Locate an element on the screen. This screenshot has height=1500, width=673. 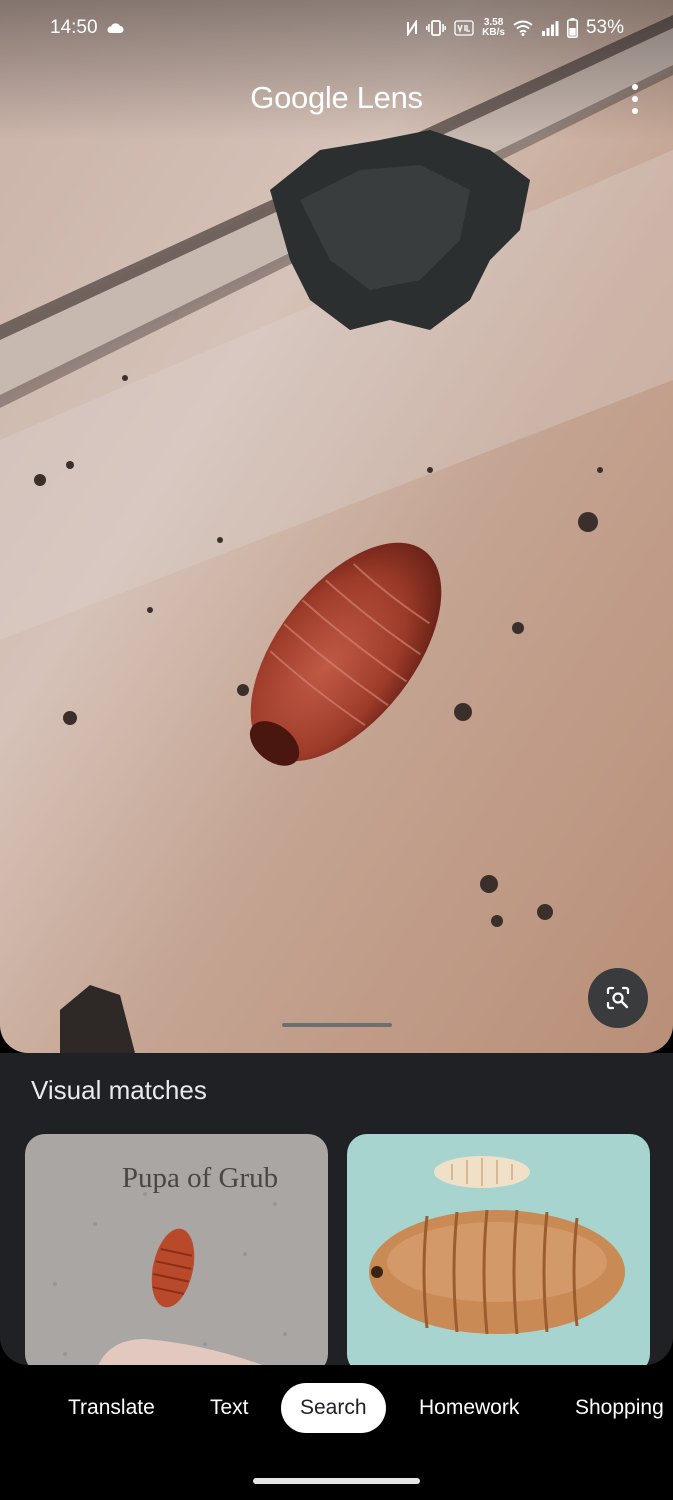
vibrate-icon is located at coordinates (436, 28).